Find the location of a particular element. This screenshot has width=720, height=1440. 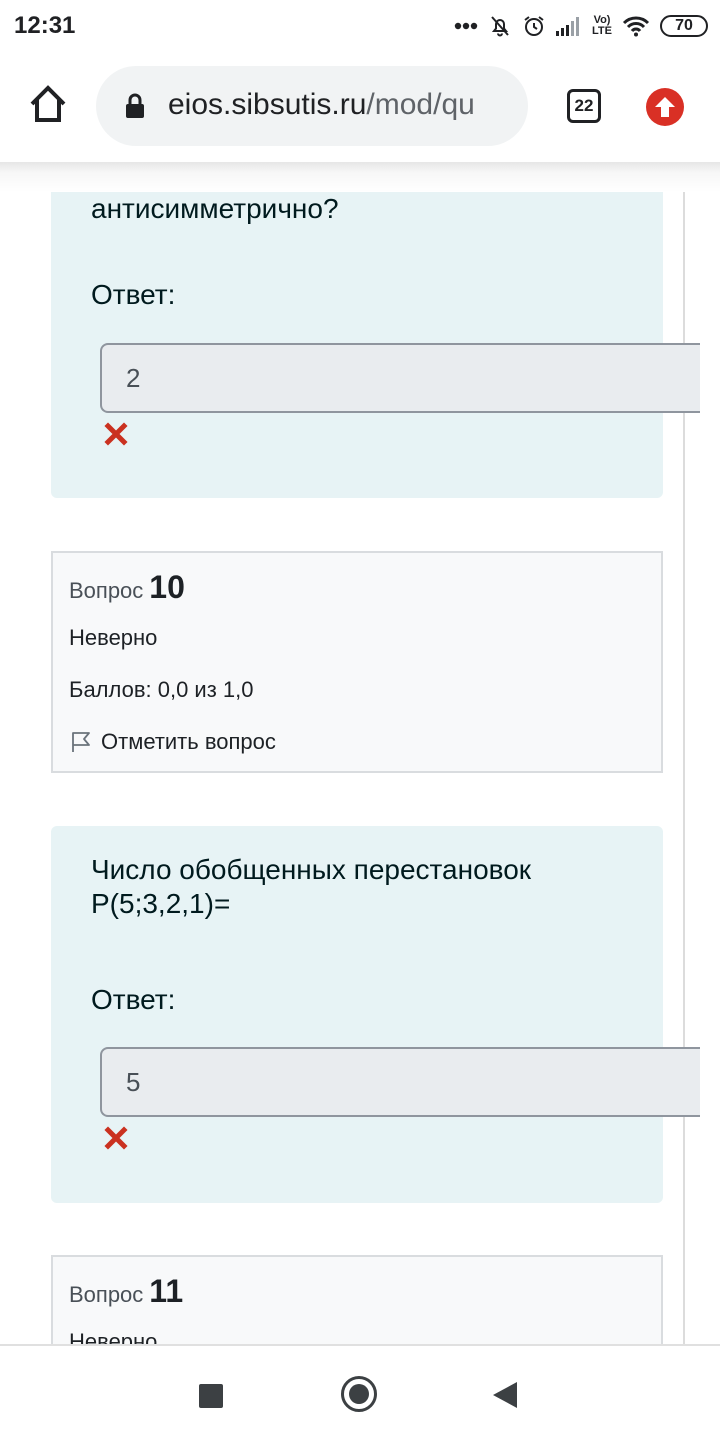

battery-indicator: 70 is located at coordinates (684, 26).